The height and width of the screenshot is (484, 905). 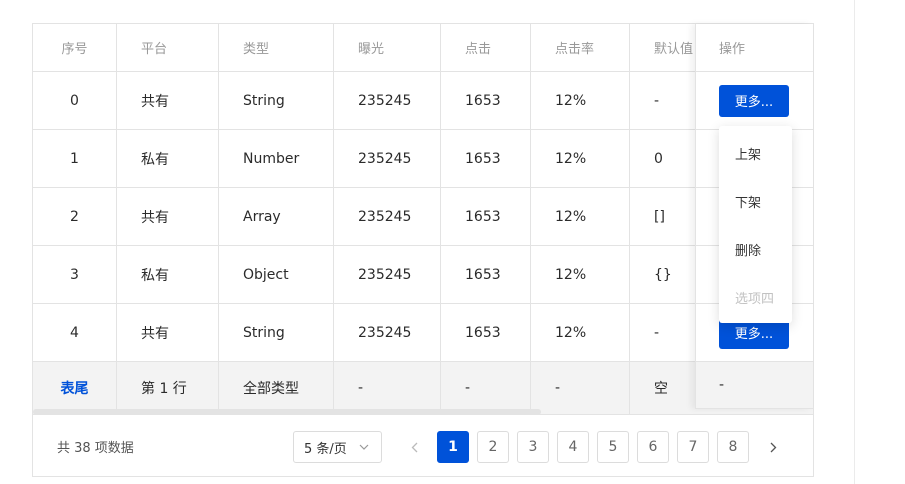 I want to click on page-button-5: 5, so click(x=613, y=447).